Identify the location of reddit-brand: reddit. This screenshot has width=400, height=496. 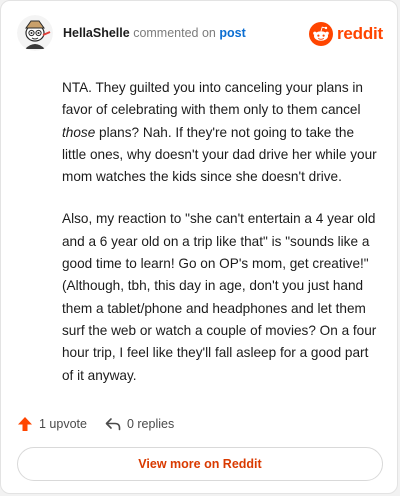
(345, 34).